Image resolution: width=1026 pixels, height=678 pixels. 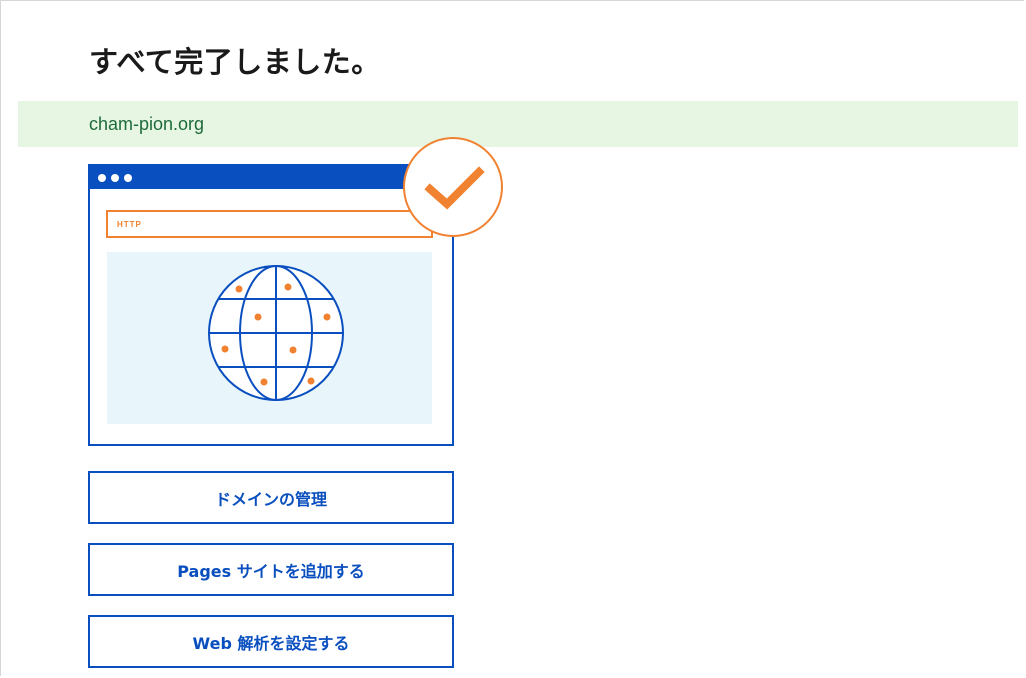 What do you see at coordinates (453, 187) in the screenshot?
I see `check-badge-icon` at bounding box center [453, 187].